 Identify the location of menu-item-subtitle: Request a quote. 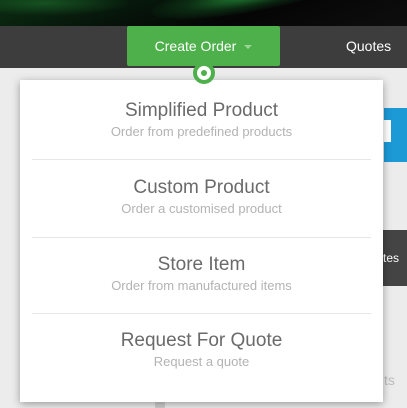
(201, 361).